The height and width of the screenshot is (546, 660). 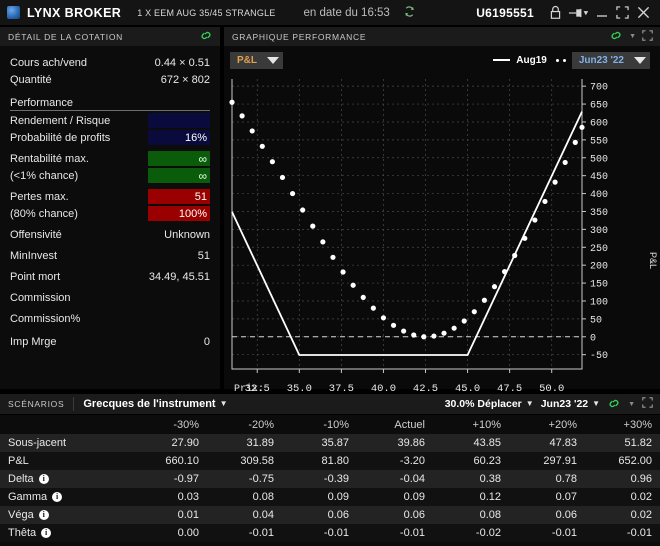 I want to click on svg-text: 0, so click(x=593, y=338).